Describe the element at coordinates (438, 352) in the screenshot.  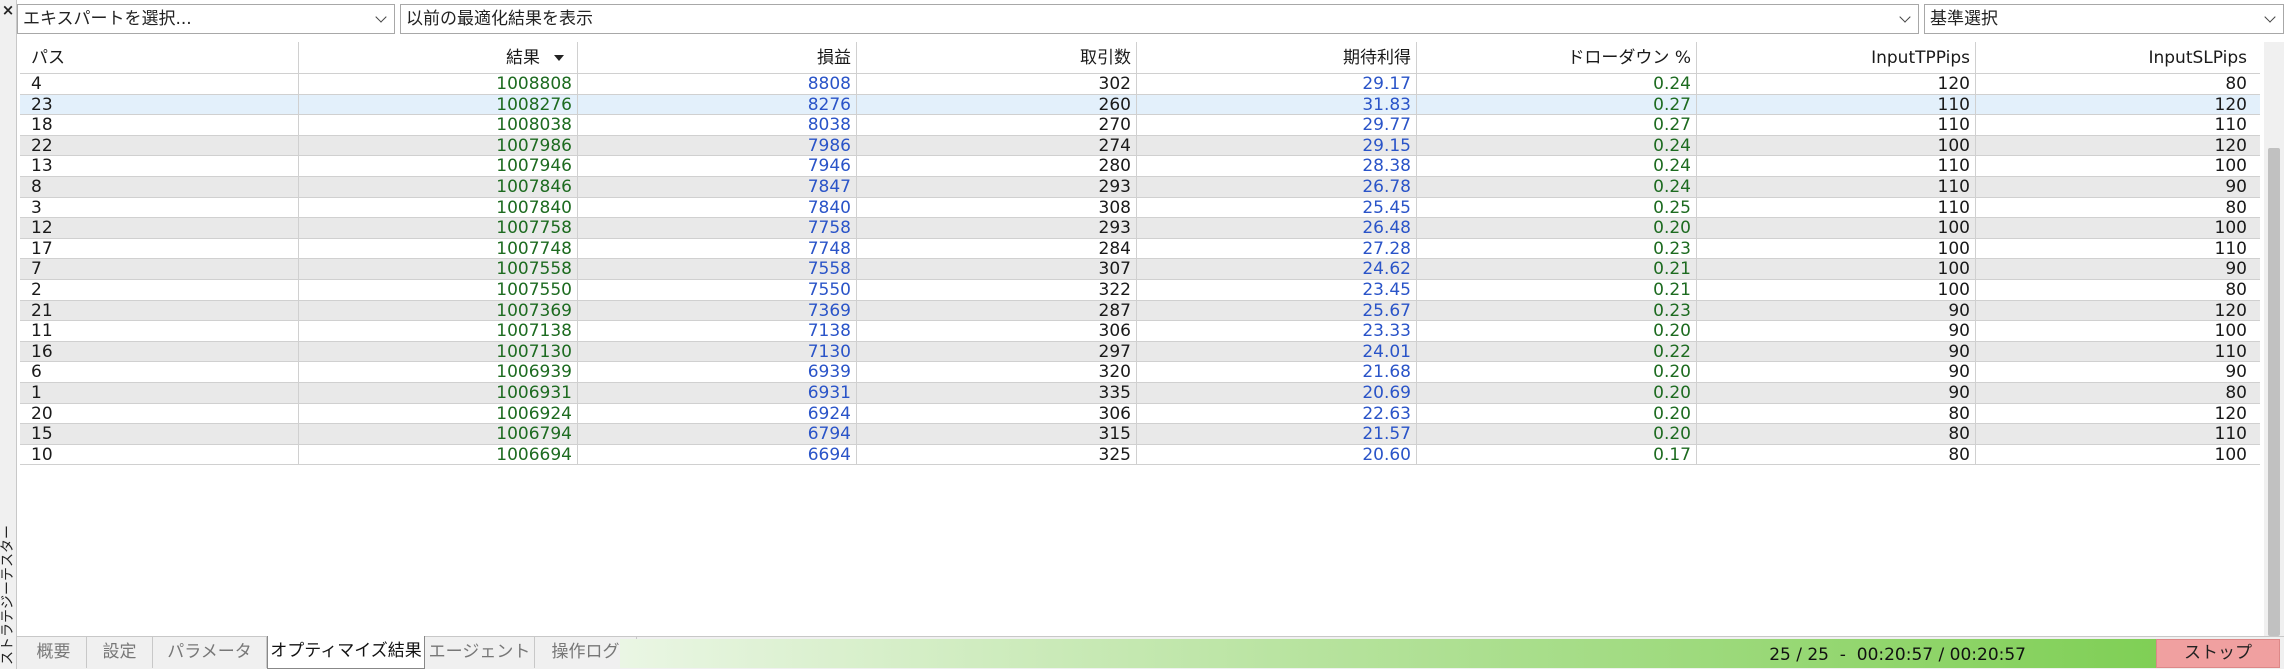
I see `cell-result: 1007130` at that location.